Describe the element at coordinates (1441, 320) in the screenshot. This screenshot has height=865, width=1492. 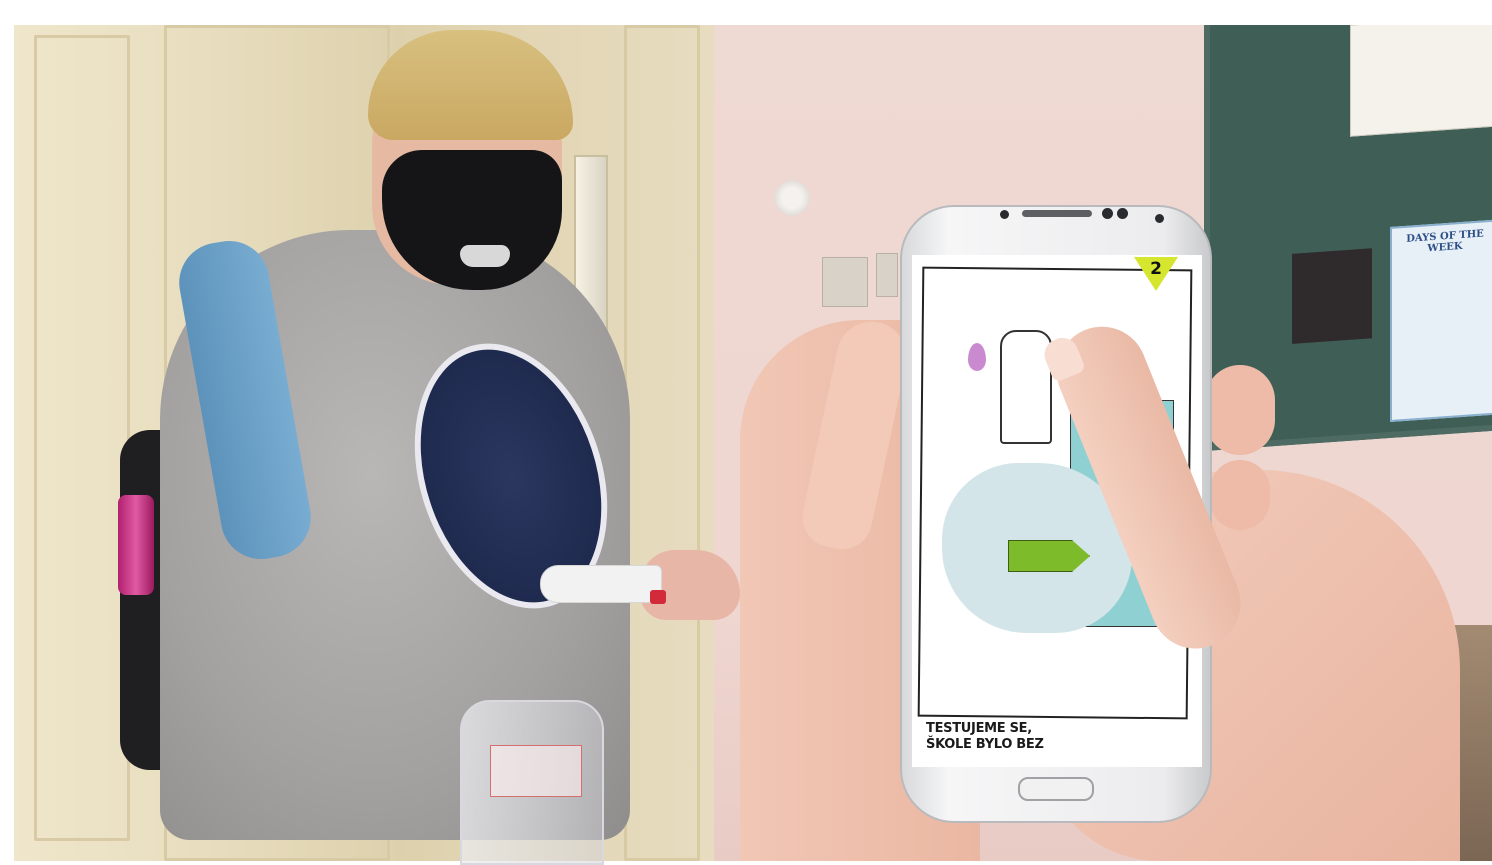
I see `board-chart: DAYS OF THE WEEK` at that location.